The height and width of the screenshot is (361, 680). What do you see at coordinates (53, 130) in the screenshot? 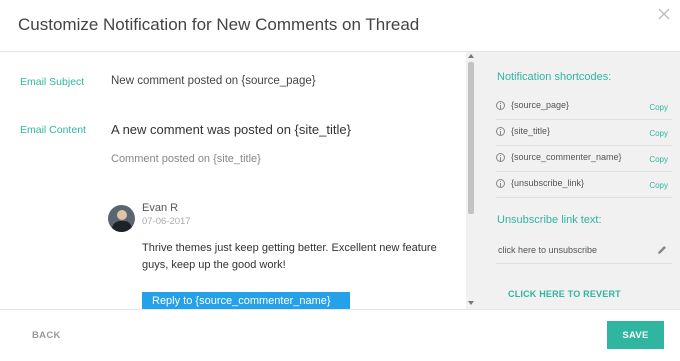
I see `email-content-label: Email Content` at bounding box center [53, 130].